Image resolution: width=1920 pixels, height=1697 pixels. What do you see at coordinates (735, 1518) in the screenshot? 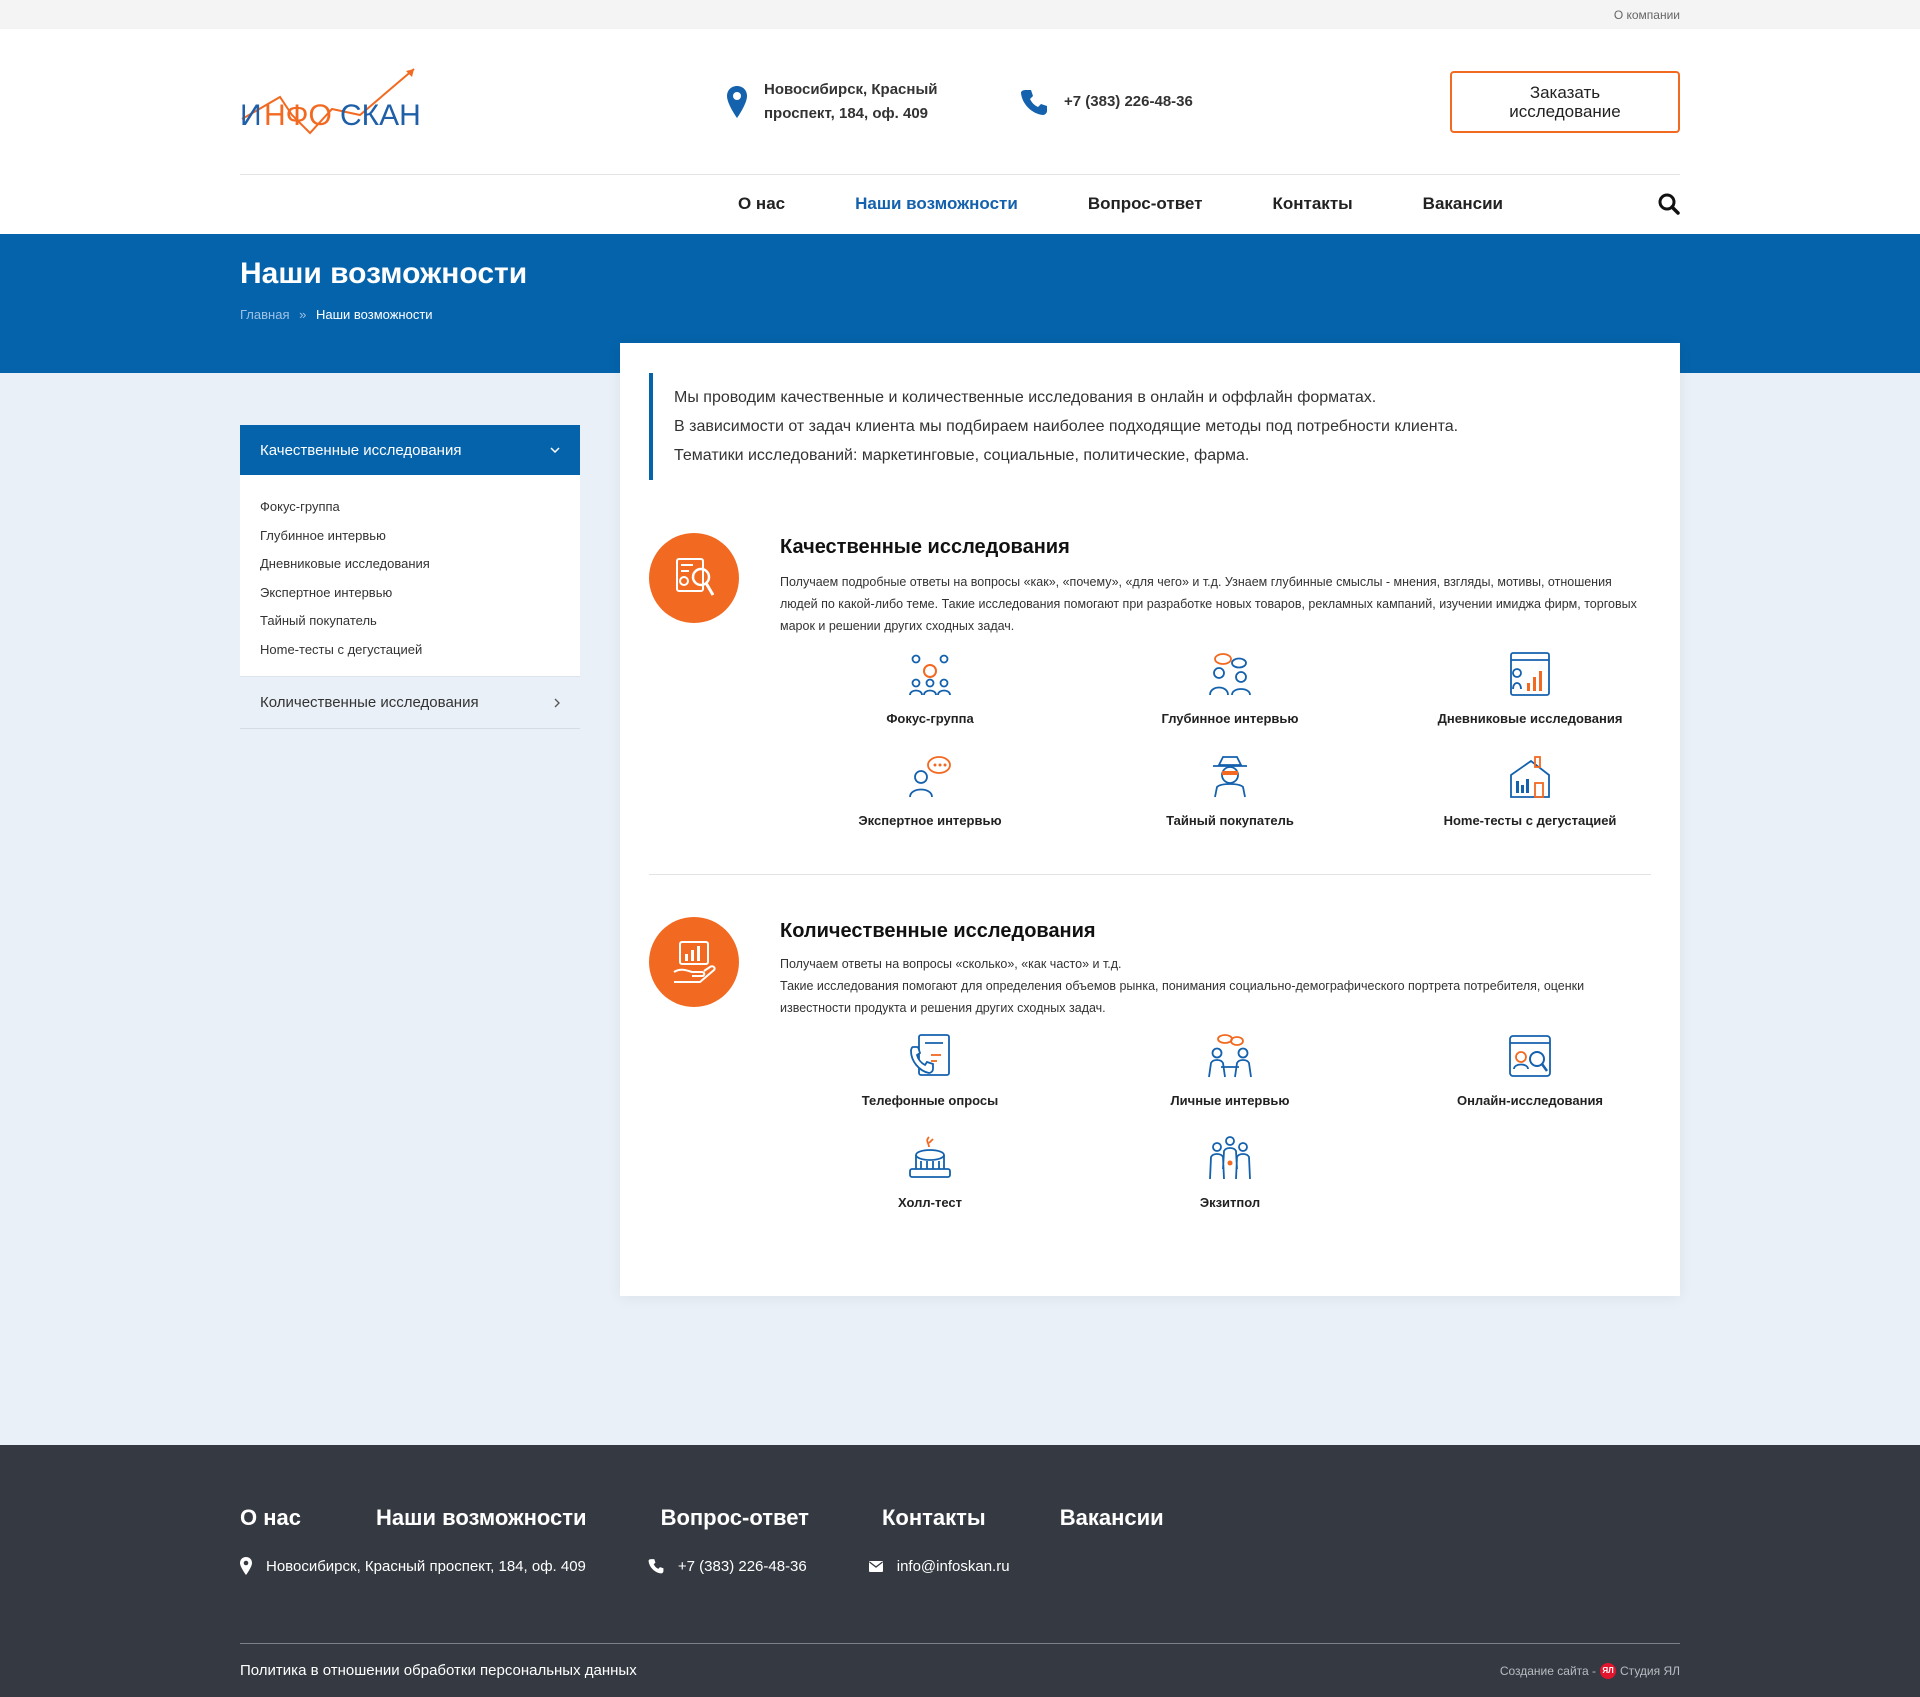
I see `footer-nav-faq: Вопрос-ответ` at bounding box center [735, 1518].